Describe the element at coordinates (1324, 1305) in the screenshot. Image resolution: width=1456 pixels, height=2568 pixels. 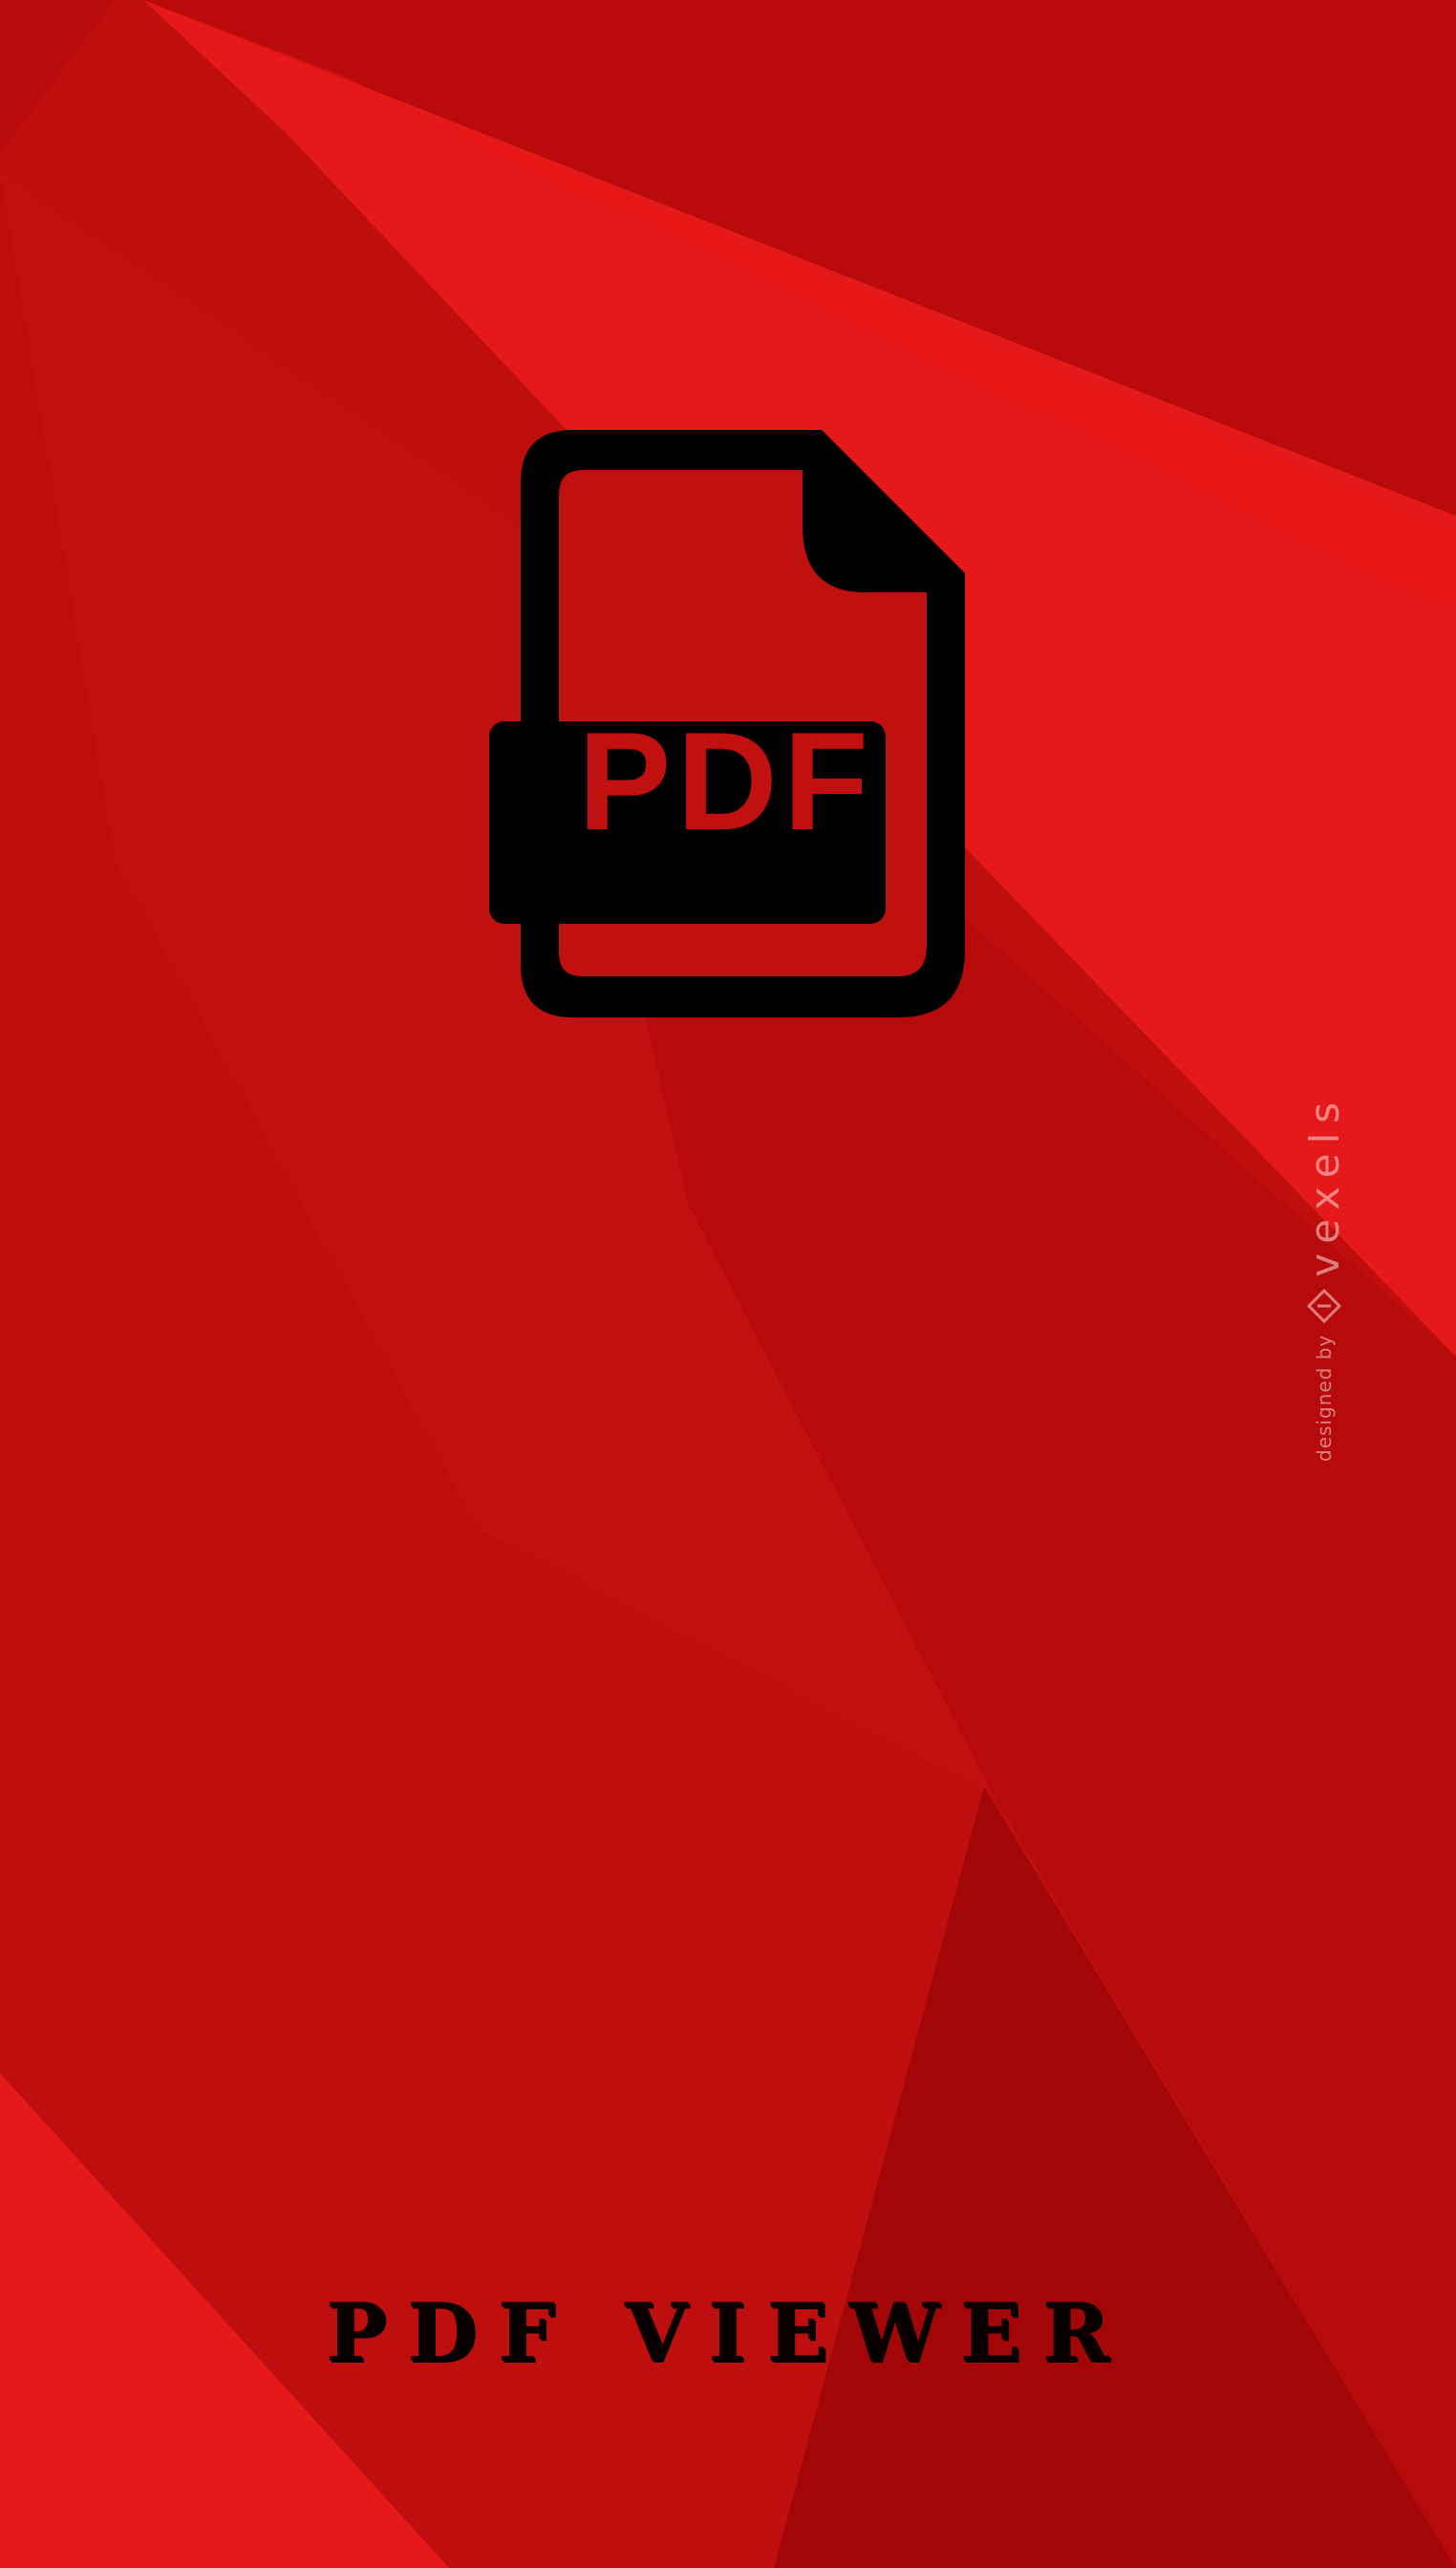
I see `vexels-logo-icon` at that location.